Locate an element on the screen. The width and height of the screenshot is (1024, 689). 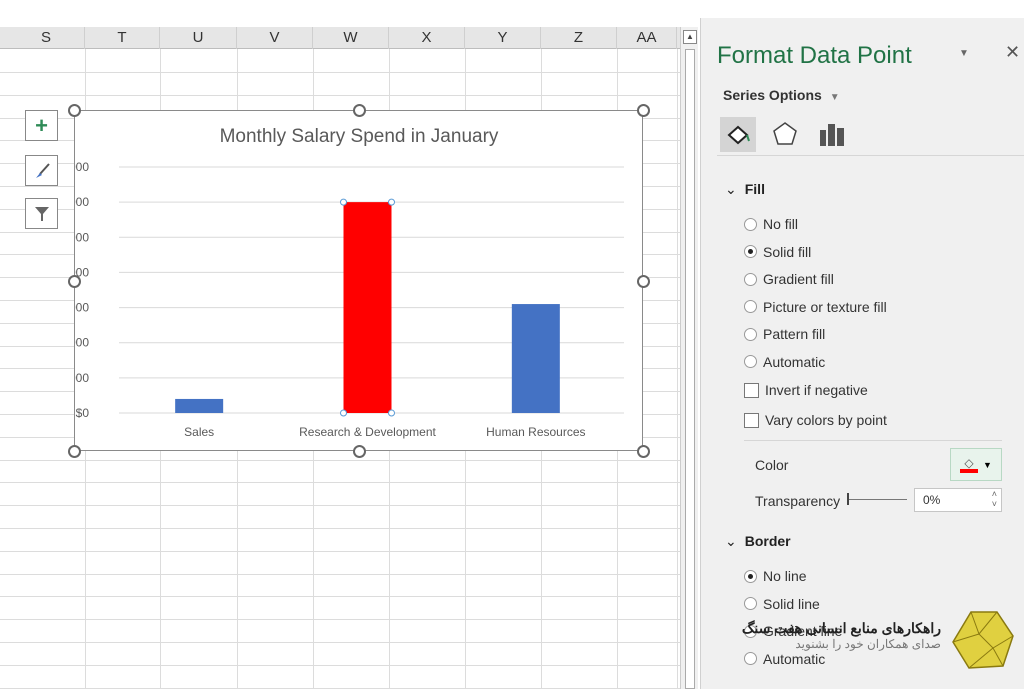
column-header: Z is located at coordinates (579, 38).